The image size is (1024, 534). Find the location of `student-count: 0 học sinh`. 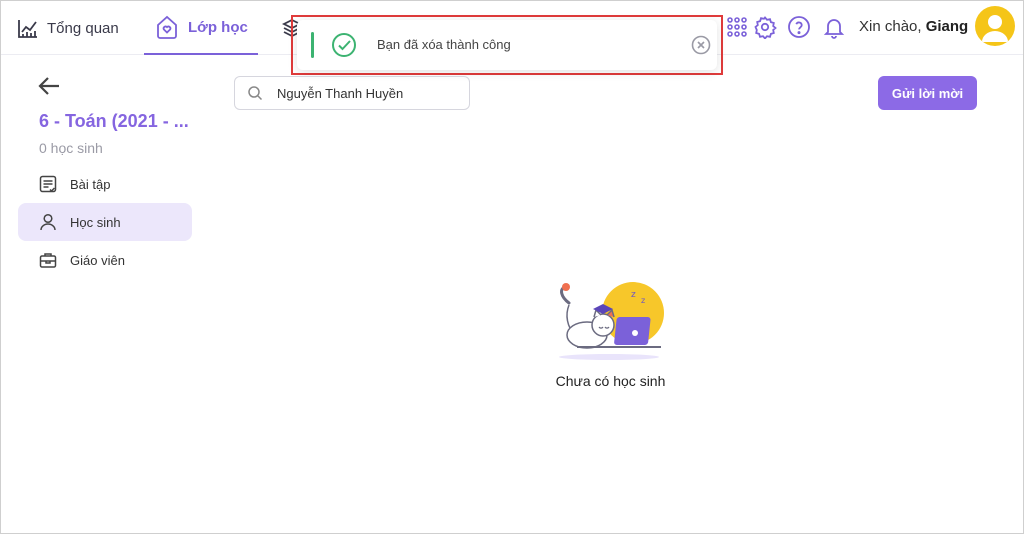

student-count: 0 học sinh is located at coordinates (71, 148).